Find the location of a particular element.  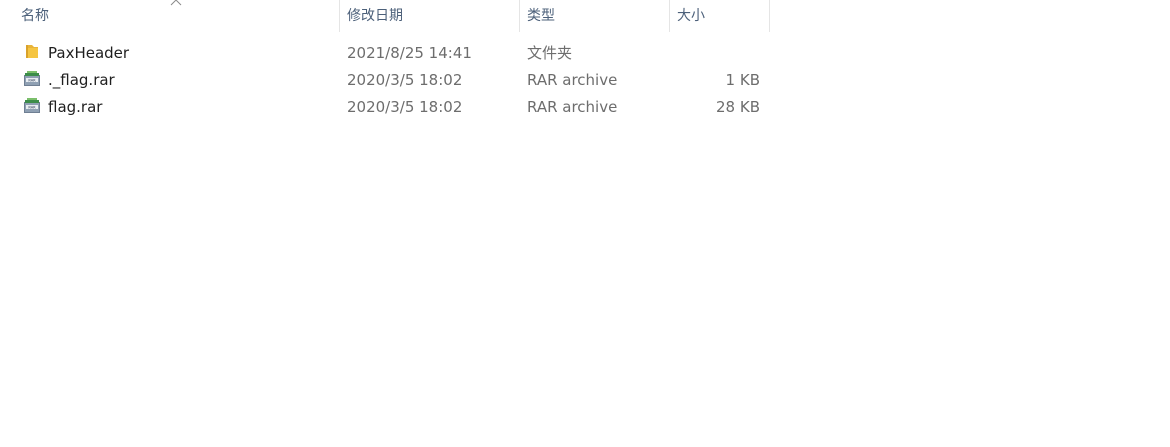

file-date: 2021/8/25 14:41 is located at coordinates (409, 53).